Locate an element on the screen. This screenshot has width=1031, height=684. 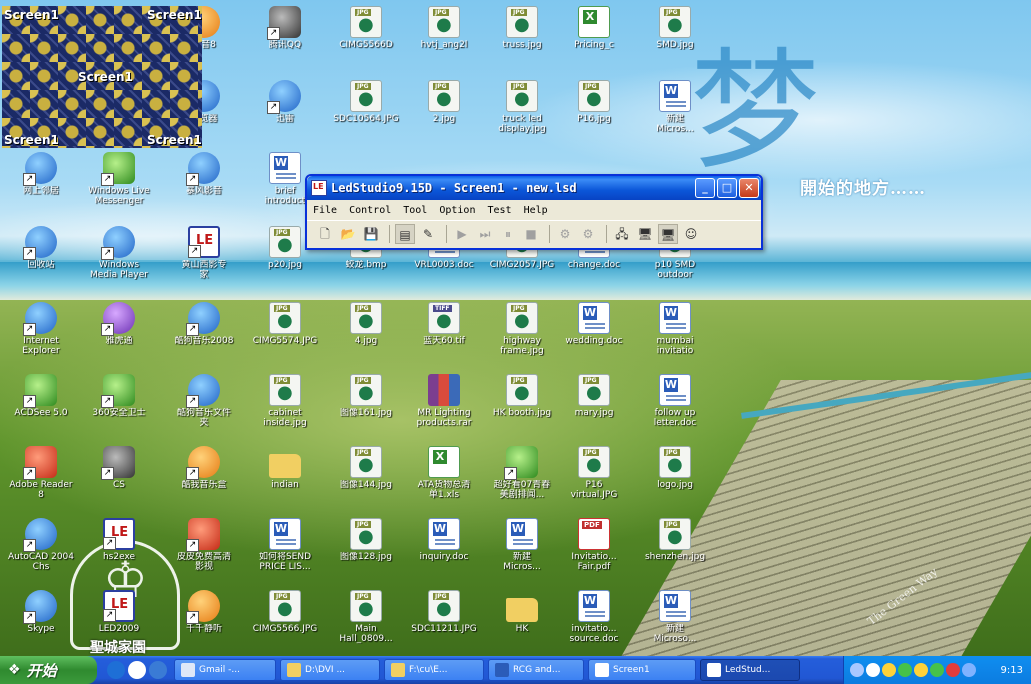
desktop-icon: Adobe Reader 8 is located at coordinates (41, 473).